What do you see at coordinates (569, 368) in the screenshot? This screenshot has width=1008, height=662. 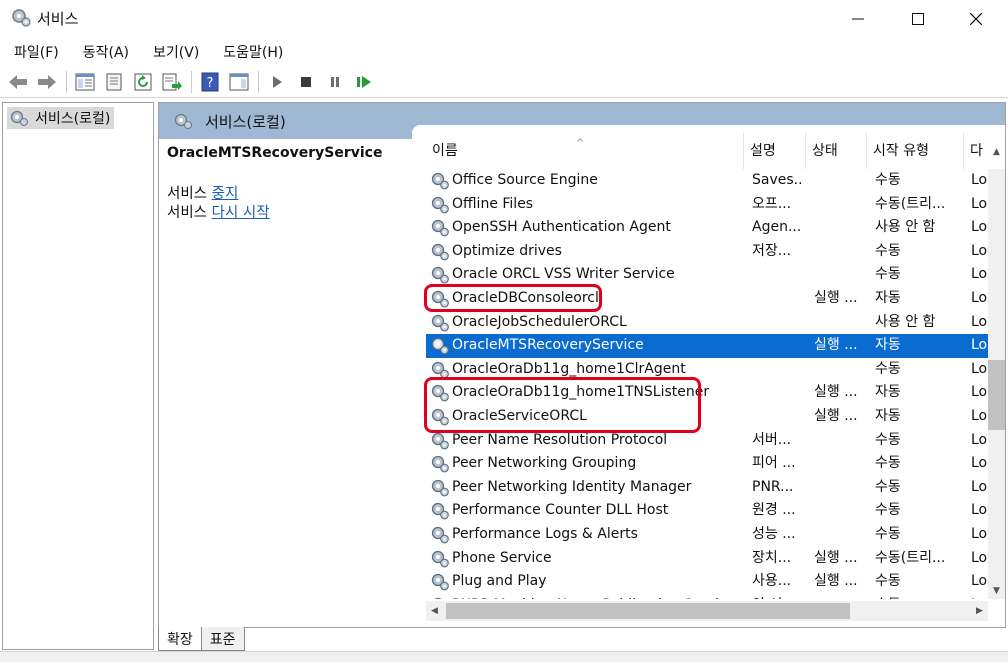 I see `service-name: OracleOraDb11g_home1ClrAgent` at bounding box center [569, 368].